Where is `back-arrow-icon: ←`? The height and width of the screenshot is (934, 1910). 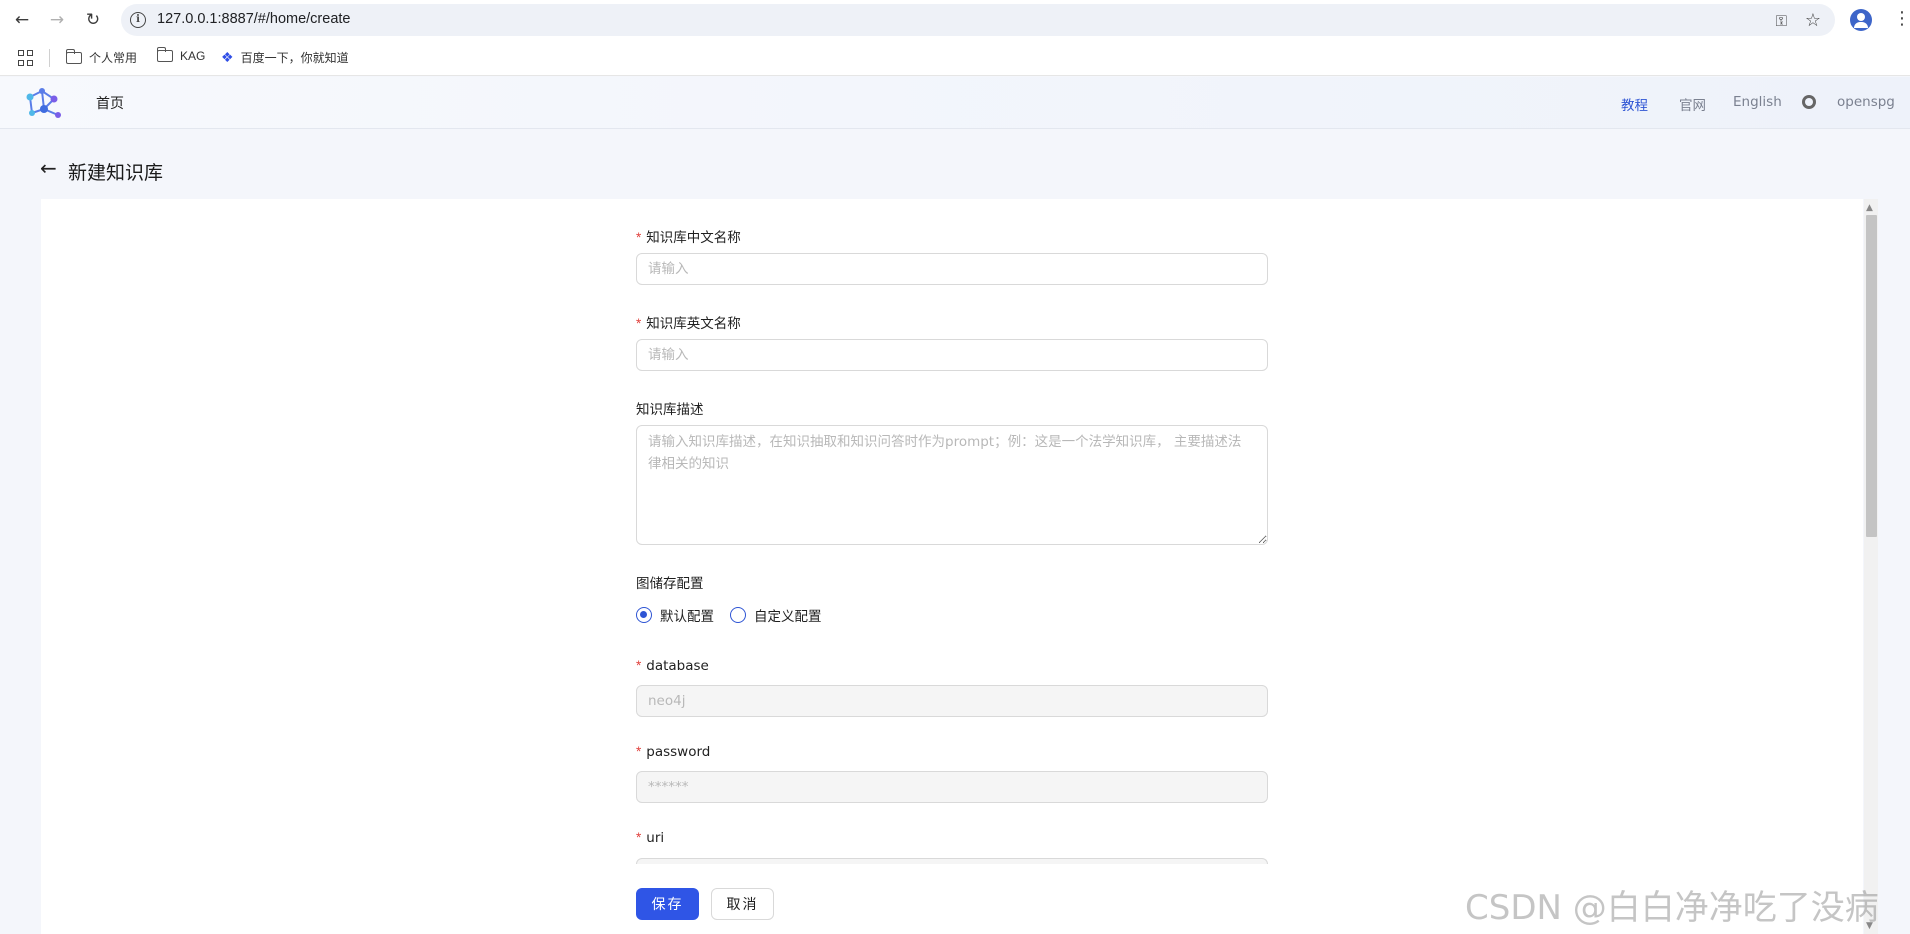
back-arrow-icon: ← is located at coordinates (48, 168).